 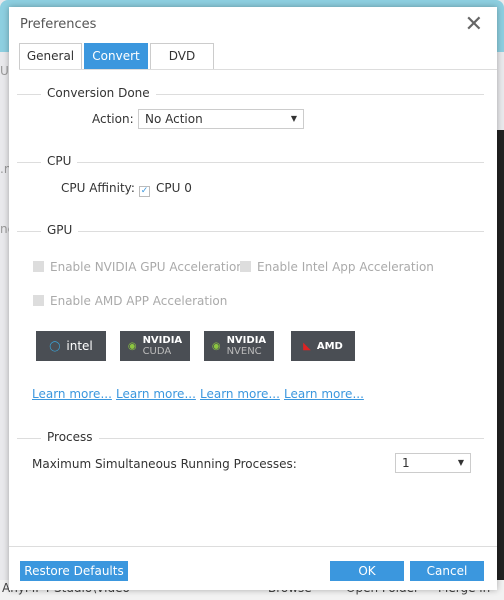 I want to click on ok-button: OK, so click(x=367, y=571).